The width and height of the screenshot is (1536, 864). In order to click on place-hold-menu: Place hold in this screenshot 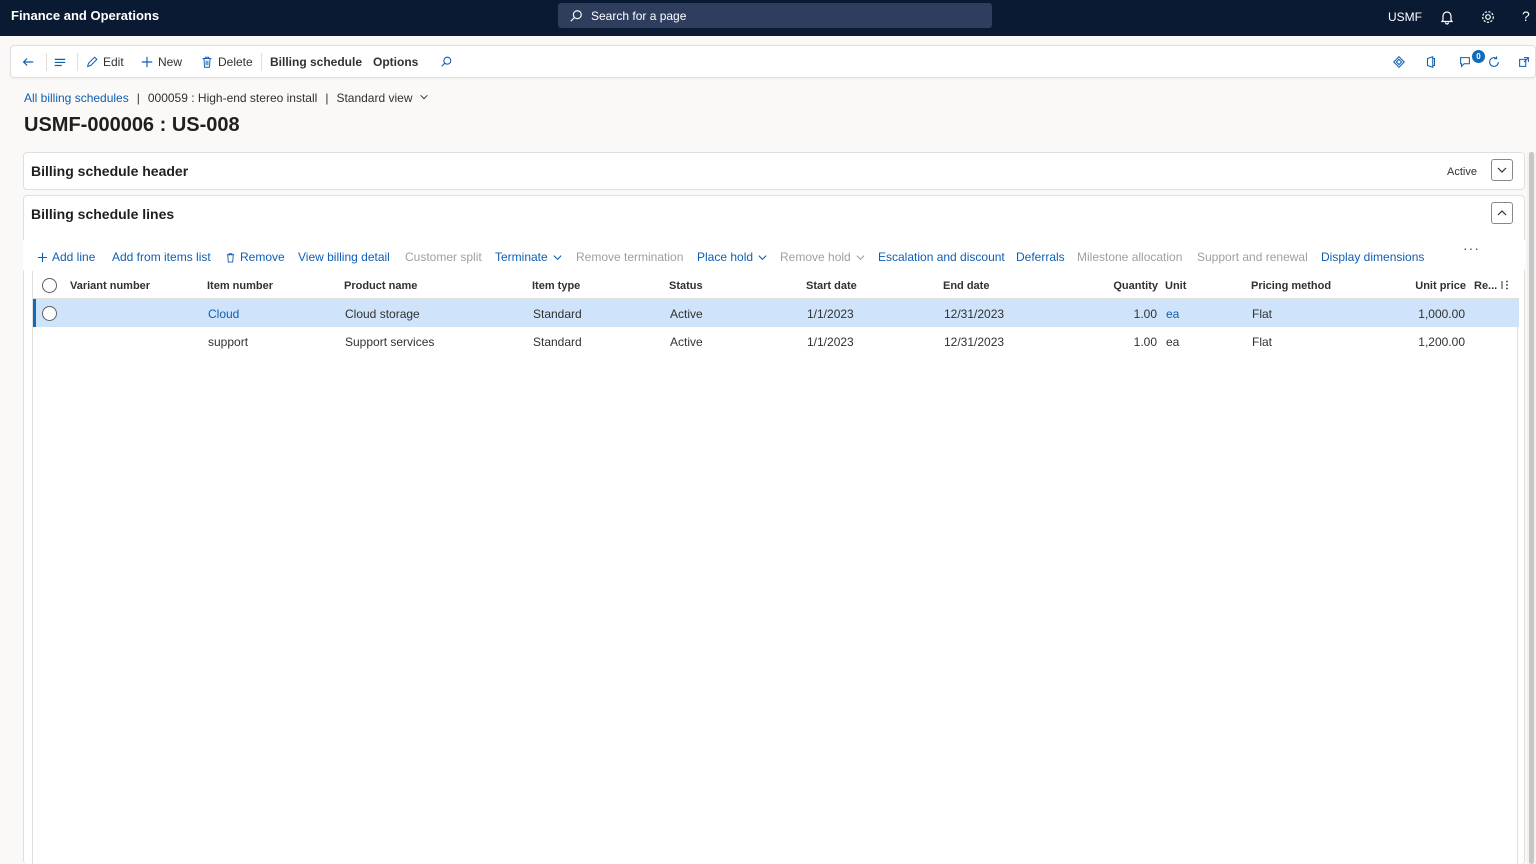, I will do `click(732, 257)`.